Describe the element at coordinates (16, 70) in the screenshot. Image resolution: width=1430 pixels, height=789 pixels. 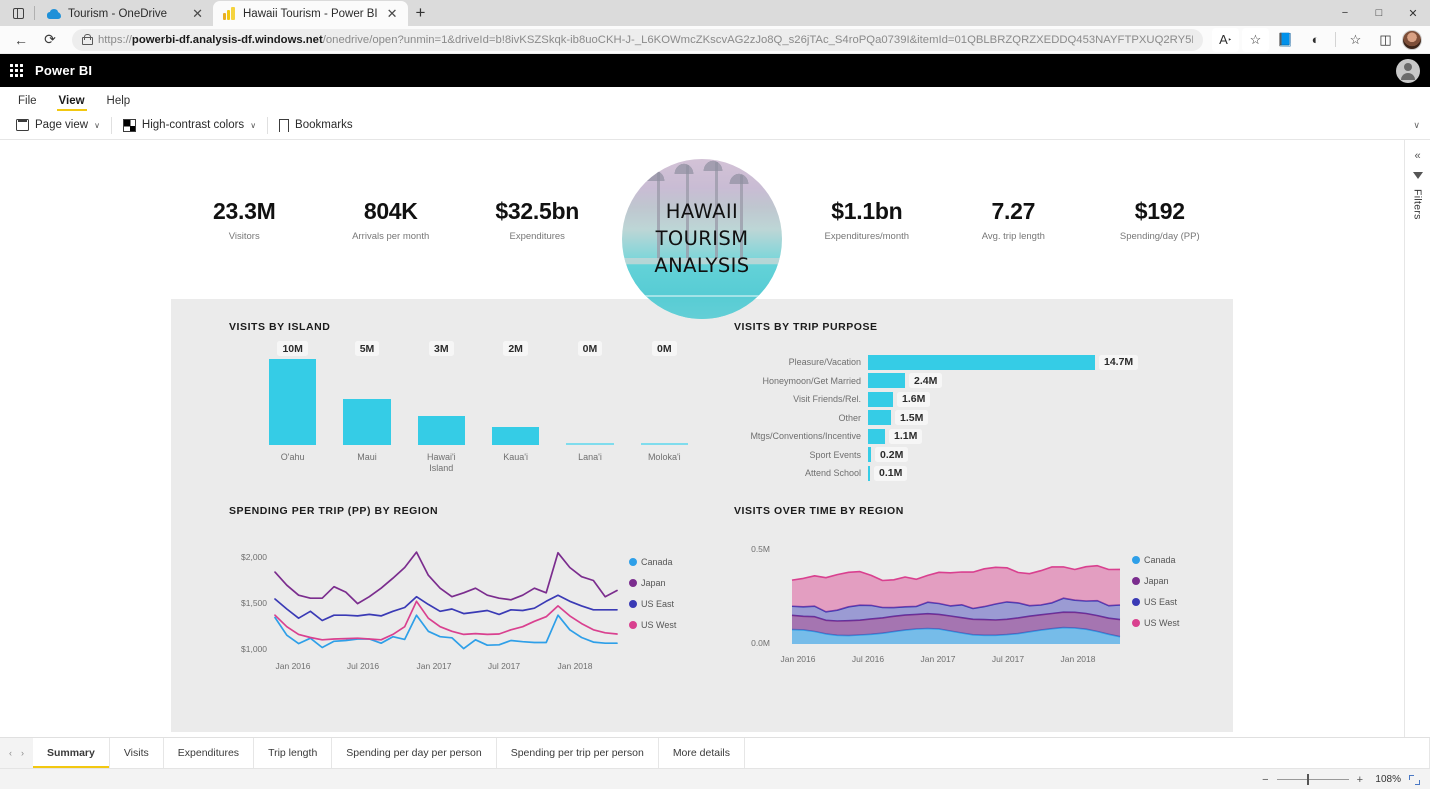
I see `app-launcher-icon` at that location.